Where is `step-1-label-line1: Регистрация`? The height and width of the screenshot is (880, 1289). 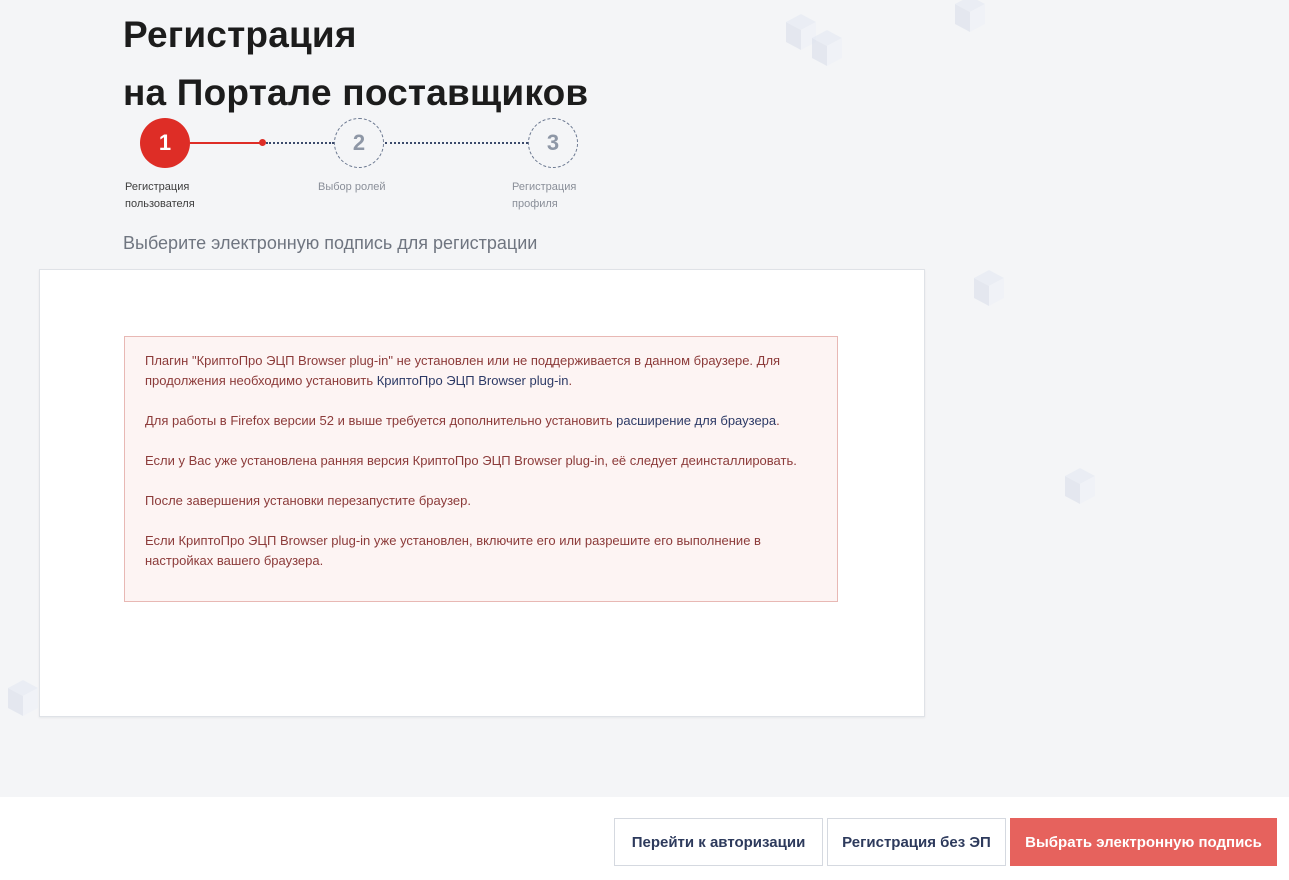 step-1-label-line1: Регистрация is located at coordinates (157, 187).